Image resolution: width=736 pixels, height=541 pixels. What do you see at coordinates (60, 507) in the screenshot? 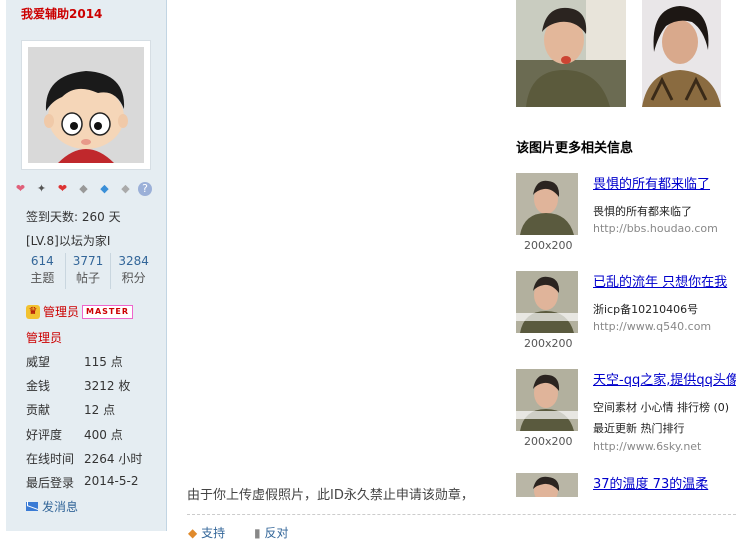
I see `send-message-label: 发消息` at bounding box center [60, 507].